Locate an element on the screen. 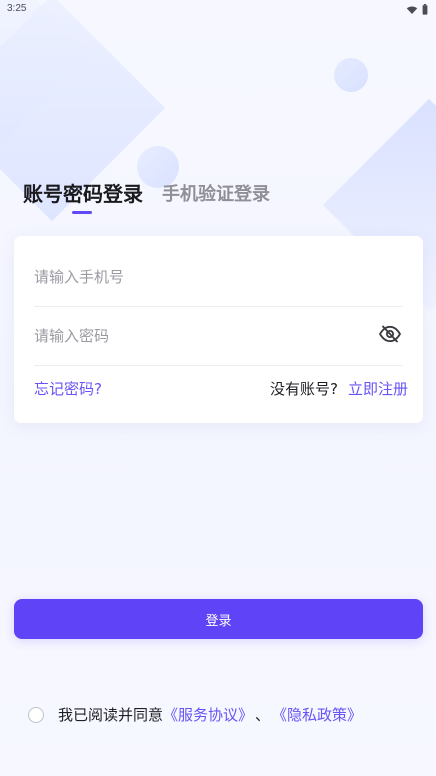 The width and height of the screenshot is (436, 776). forgot-password-link: 忘记密码? is located at coordinates (68, 388).